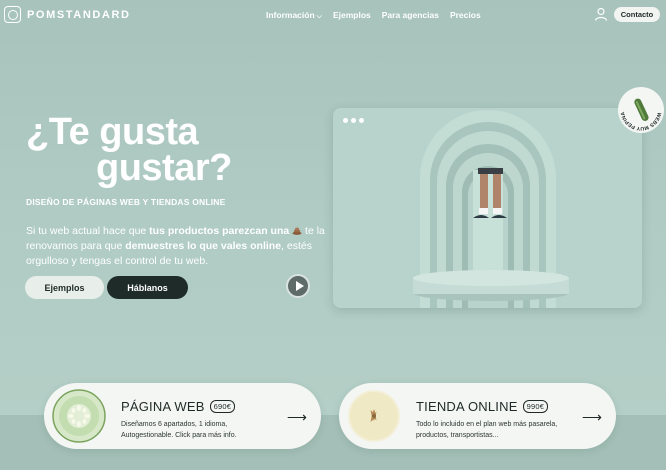  Describe the element at coordinates (319, 16) in the screenshot. I see `chevron-down-icon: ⌵` at that location.